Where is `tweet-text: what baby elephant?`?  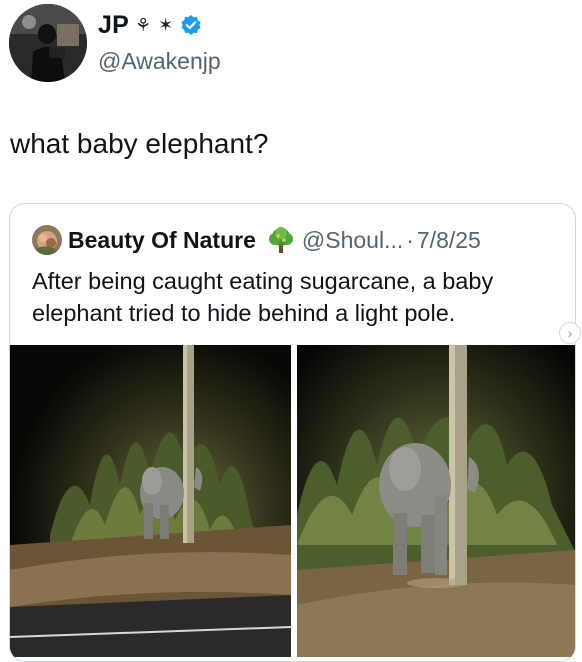 tweet-text: what baby elephant? is located at coordinates (139, 143).